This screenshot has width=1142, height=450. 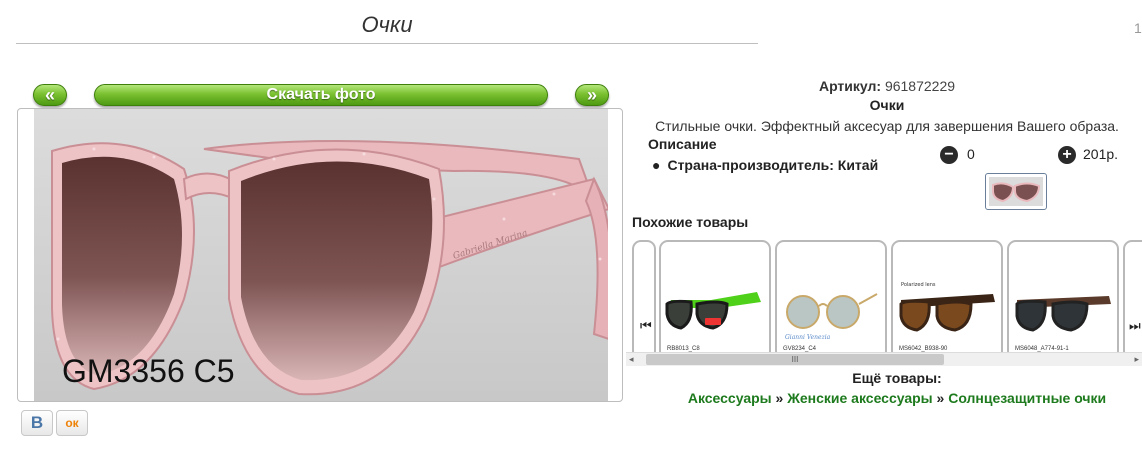 I want to click on similar-item: Gianni Venezia GV8234_C4, so click(x=831, y=297).